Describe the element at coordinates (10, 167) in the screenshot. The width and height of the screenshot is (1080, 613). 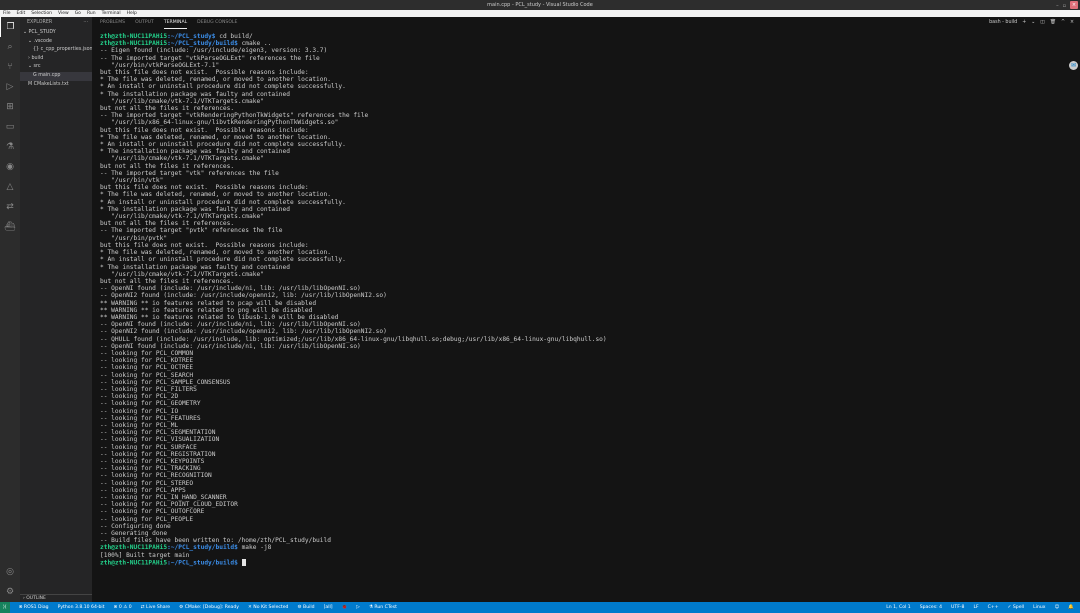
I see `ros-icon: ◉` at that location.